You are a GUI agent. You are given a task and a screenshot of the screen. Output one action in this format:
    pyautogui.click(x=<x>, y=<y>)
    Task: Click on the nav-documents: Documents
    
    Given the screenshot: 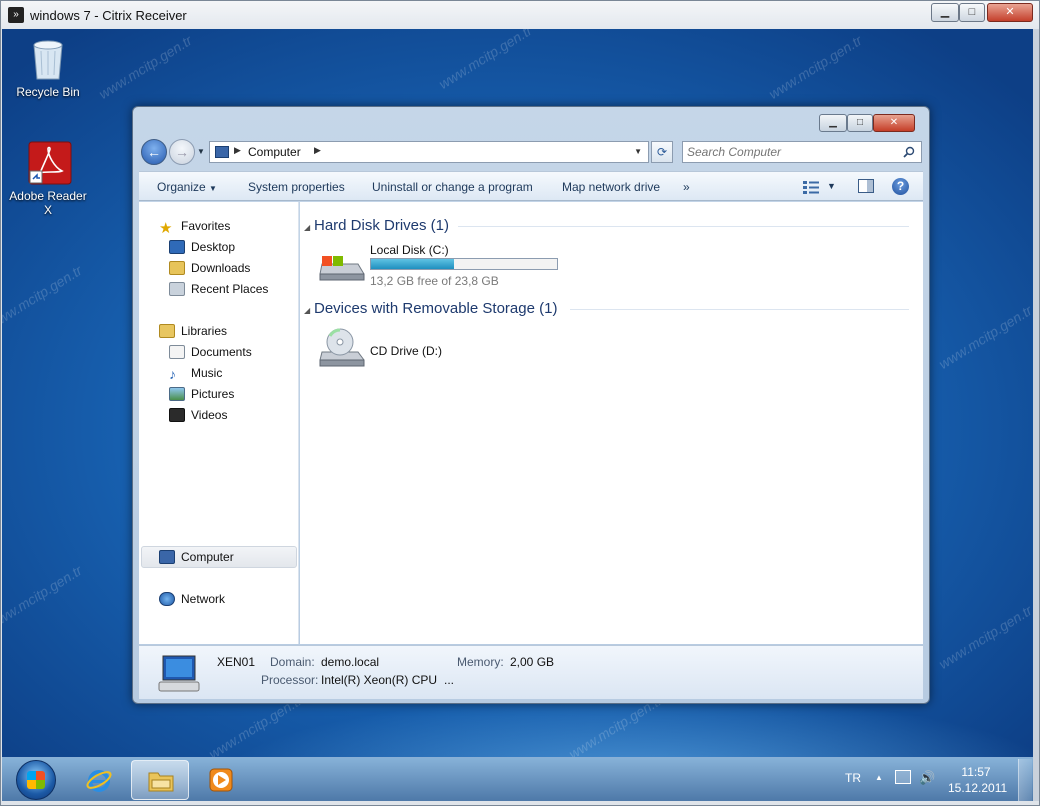 What is the action you would take?
    pyautogui.click(x=210, y=354)
    